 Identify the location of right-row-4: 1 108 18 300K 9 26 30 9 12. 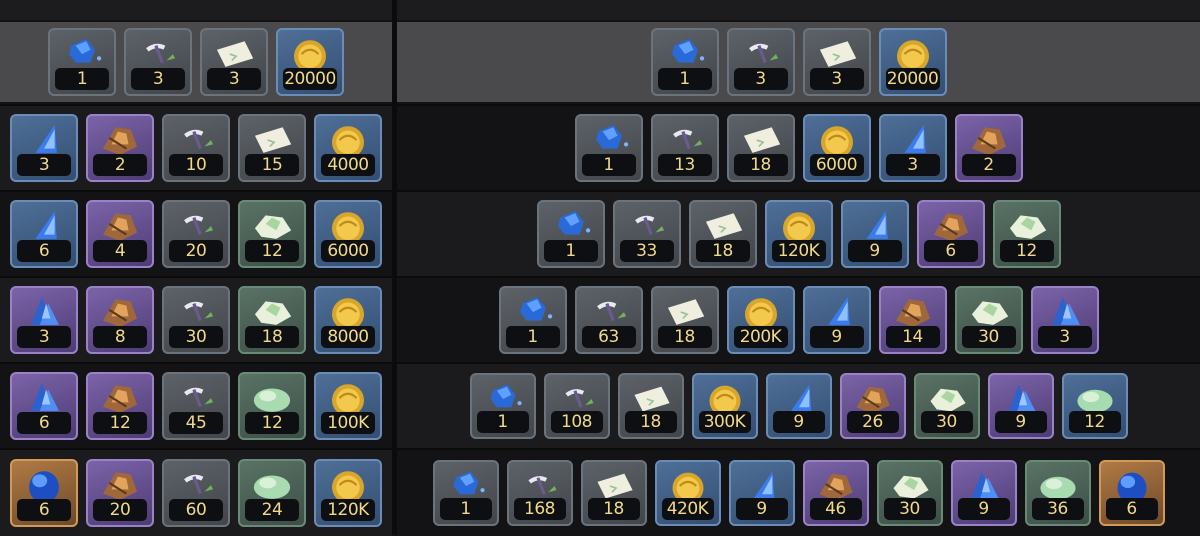
(798, 405).